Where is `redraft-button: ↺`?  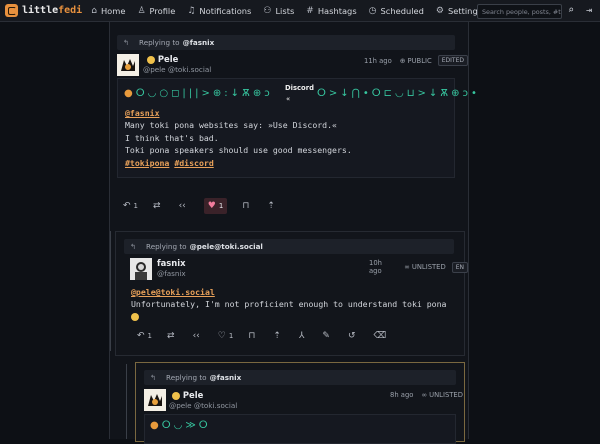
redraft-button: ↺ is located at coordinates (353, 336).